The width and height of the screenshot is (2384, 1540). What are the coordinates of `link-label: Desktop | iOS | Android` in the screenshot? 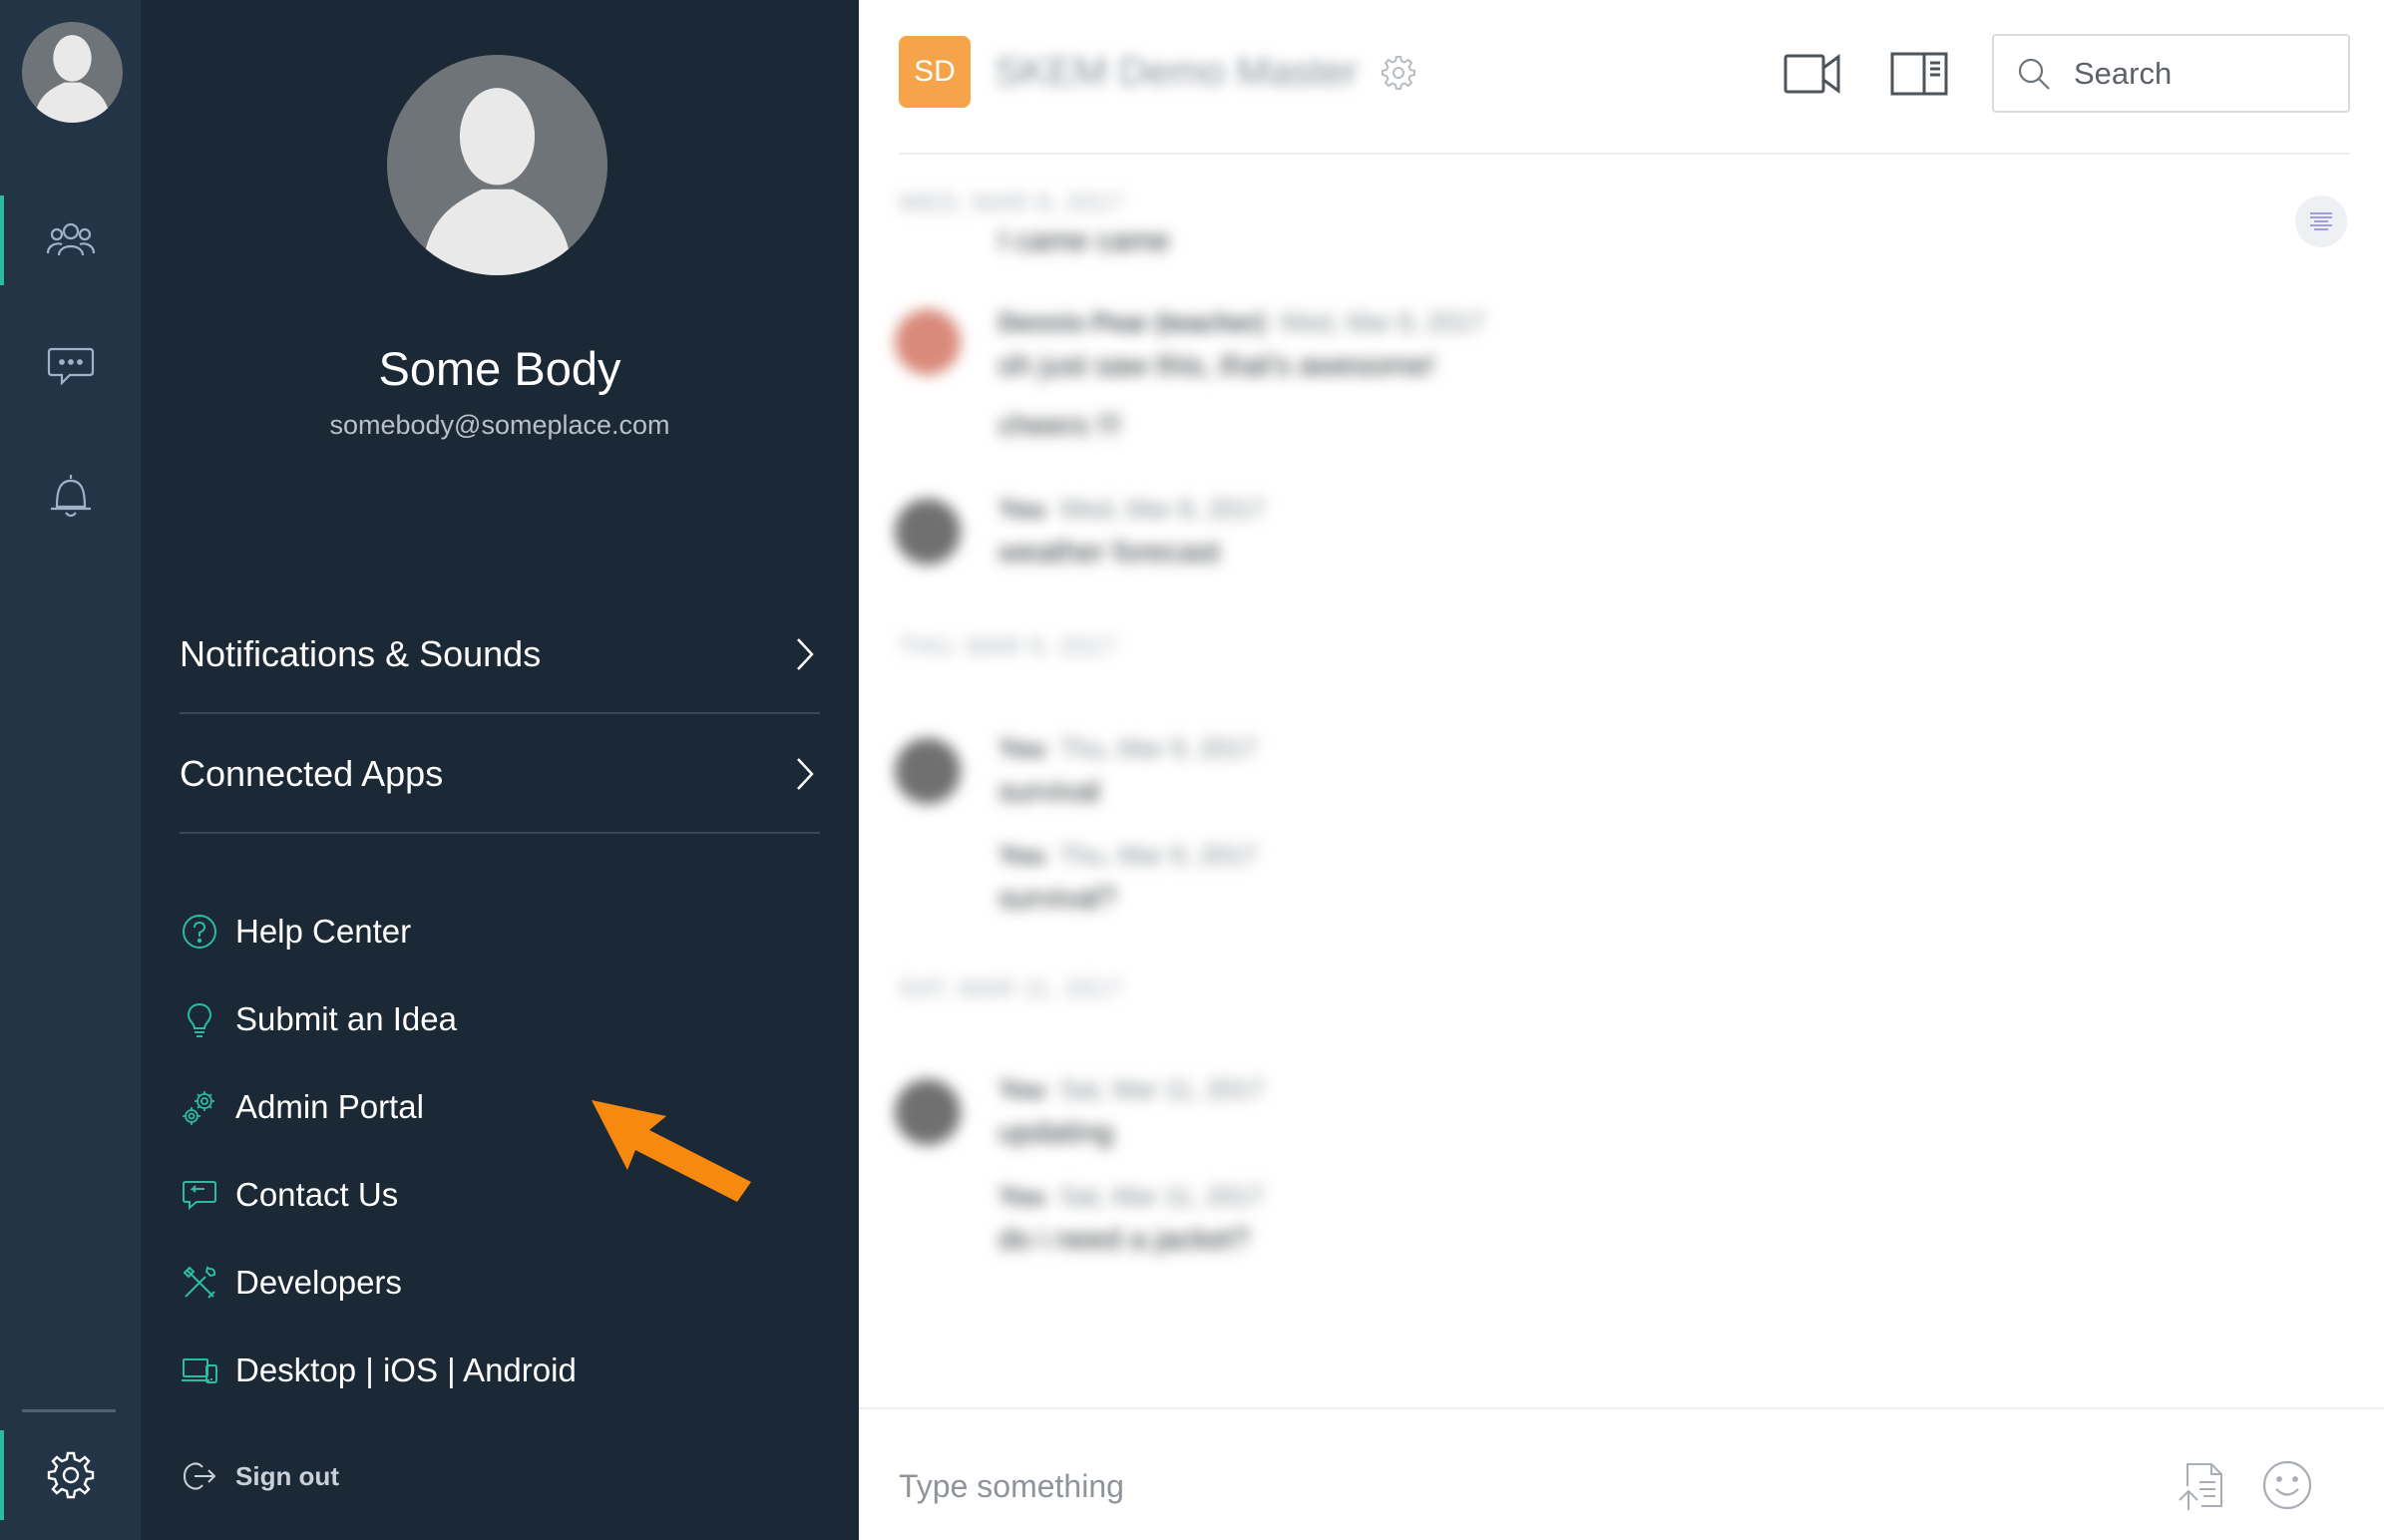 It's located at (406, 1369).